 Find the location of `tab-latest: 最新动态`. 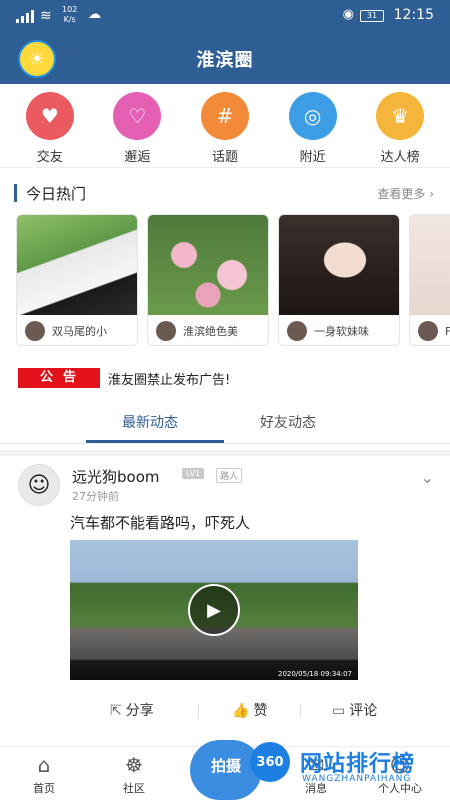

tab-latest: 最新动态 is located at coordinates (150, 422).